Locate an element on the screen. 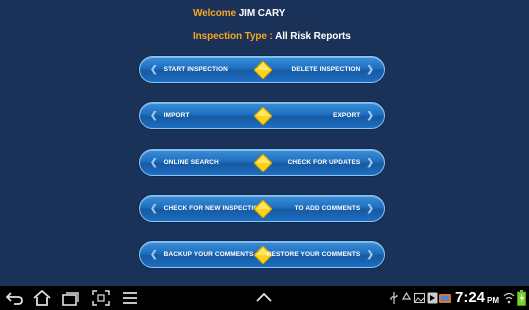  recycle-icon is located at coordinates (406, 296).